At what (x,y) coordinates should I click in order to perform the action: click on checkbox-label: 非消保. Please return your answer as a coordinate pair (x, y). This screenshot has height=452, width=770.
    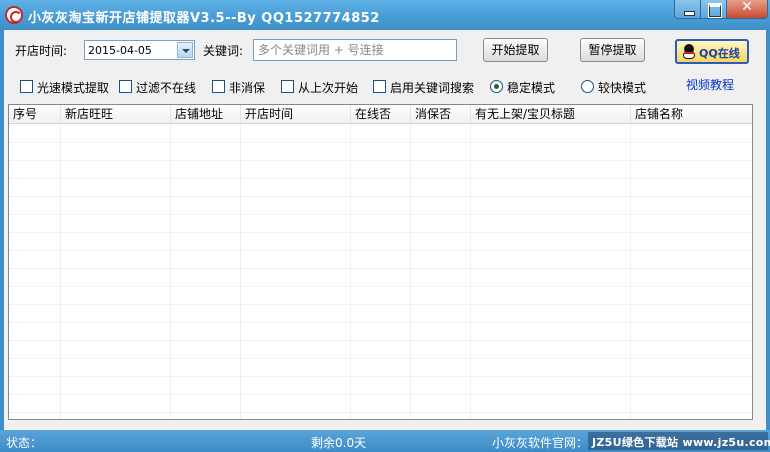
    Looking at the image, I should click on (247, 88).